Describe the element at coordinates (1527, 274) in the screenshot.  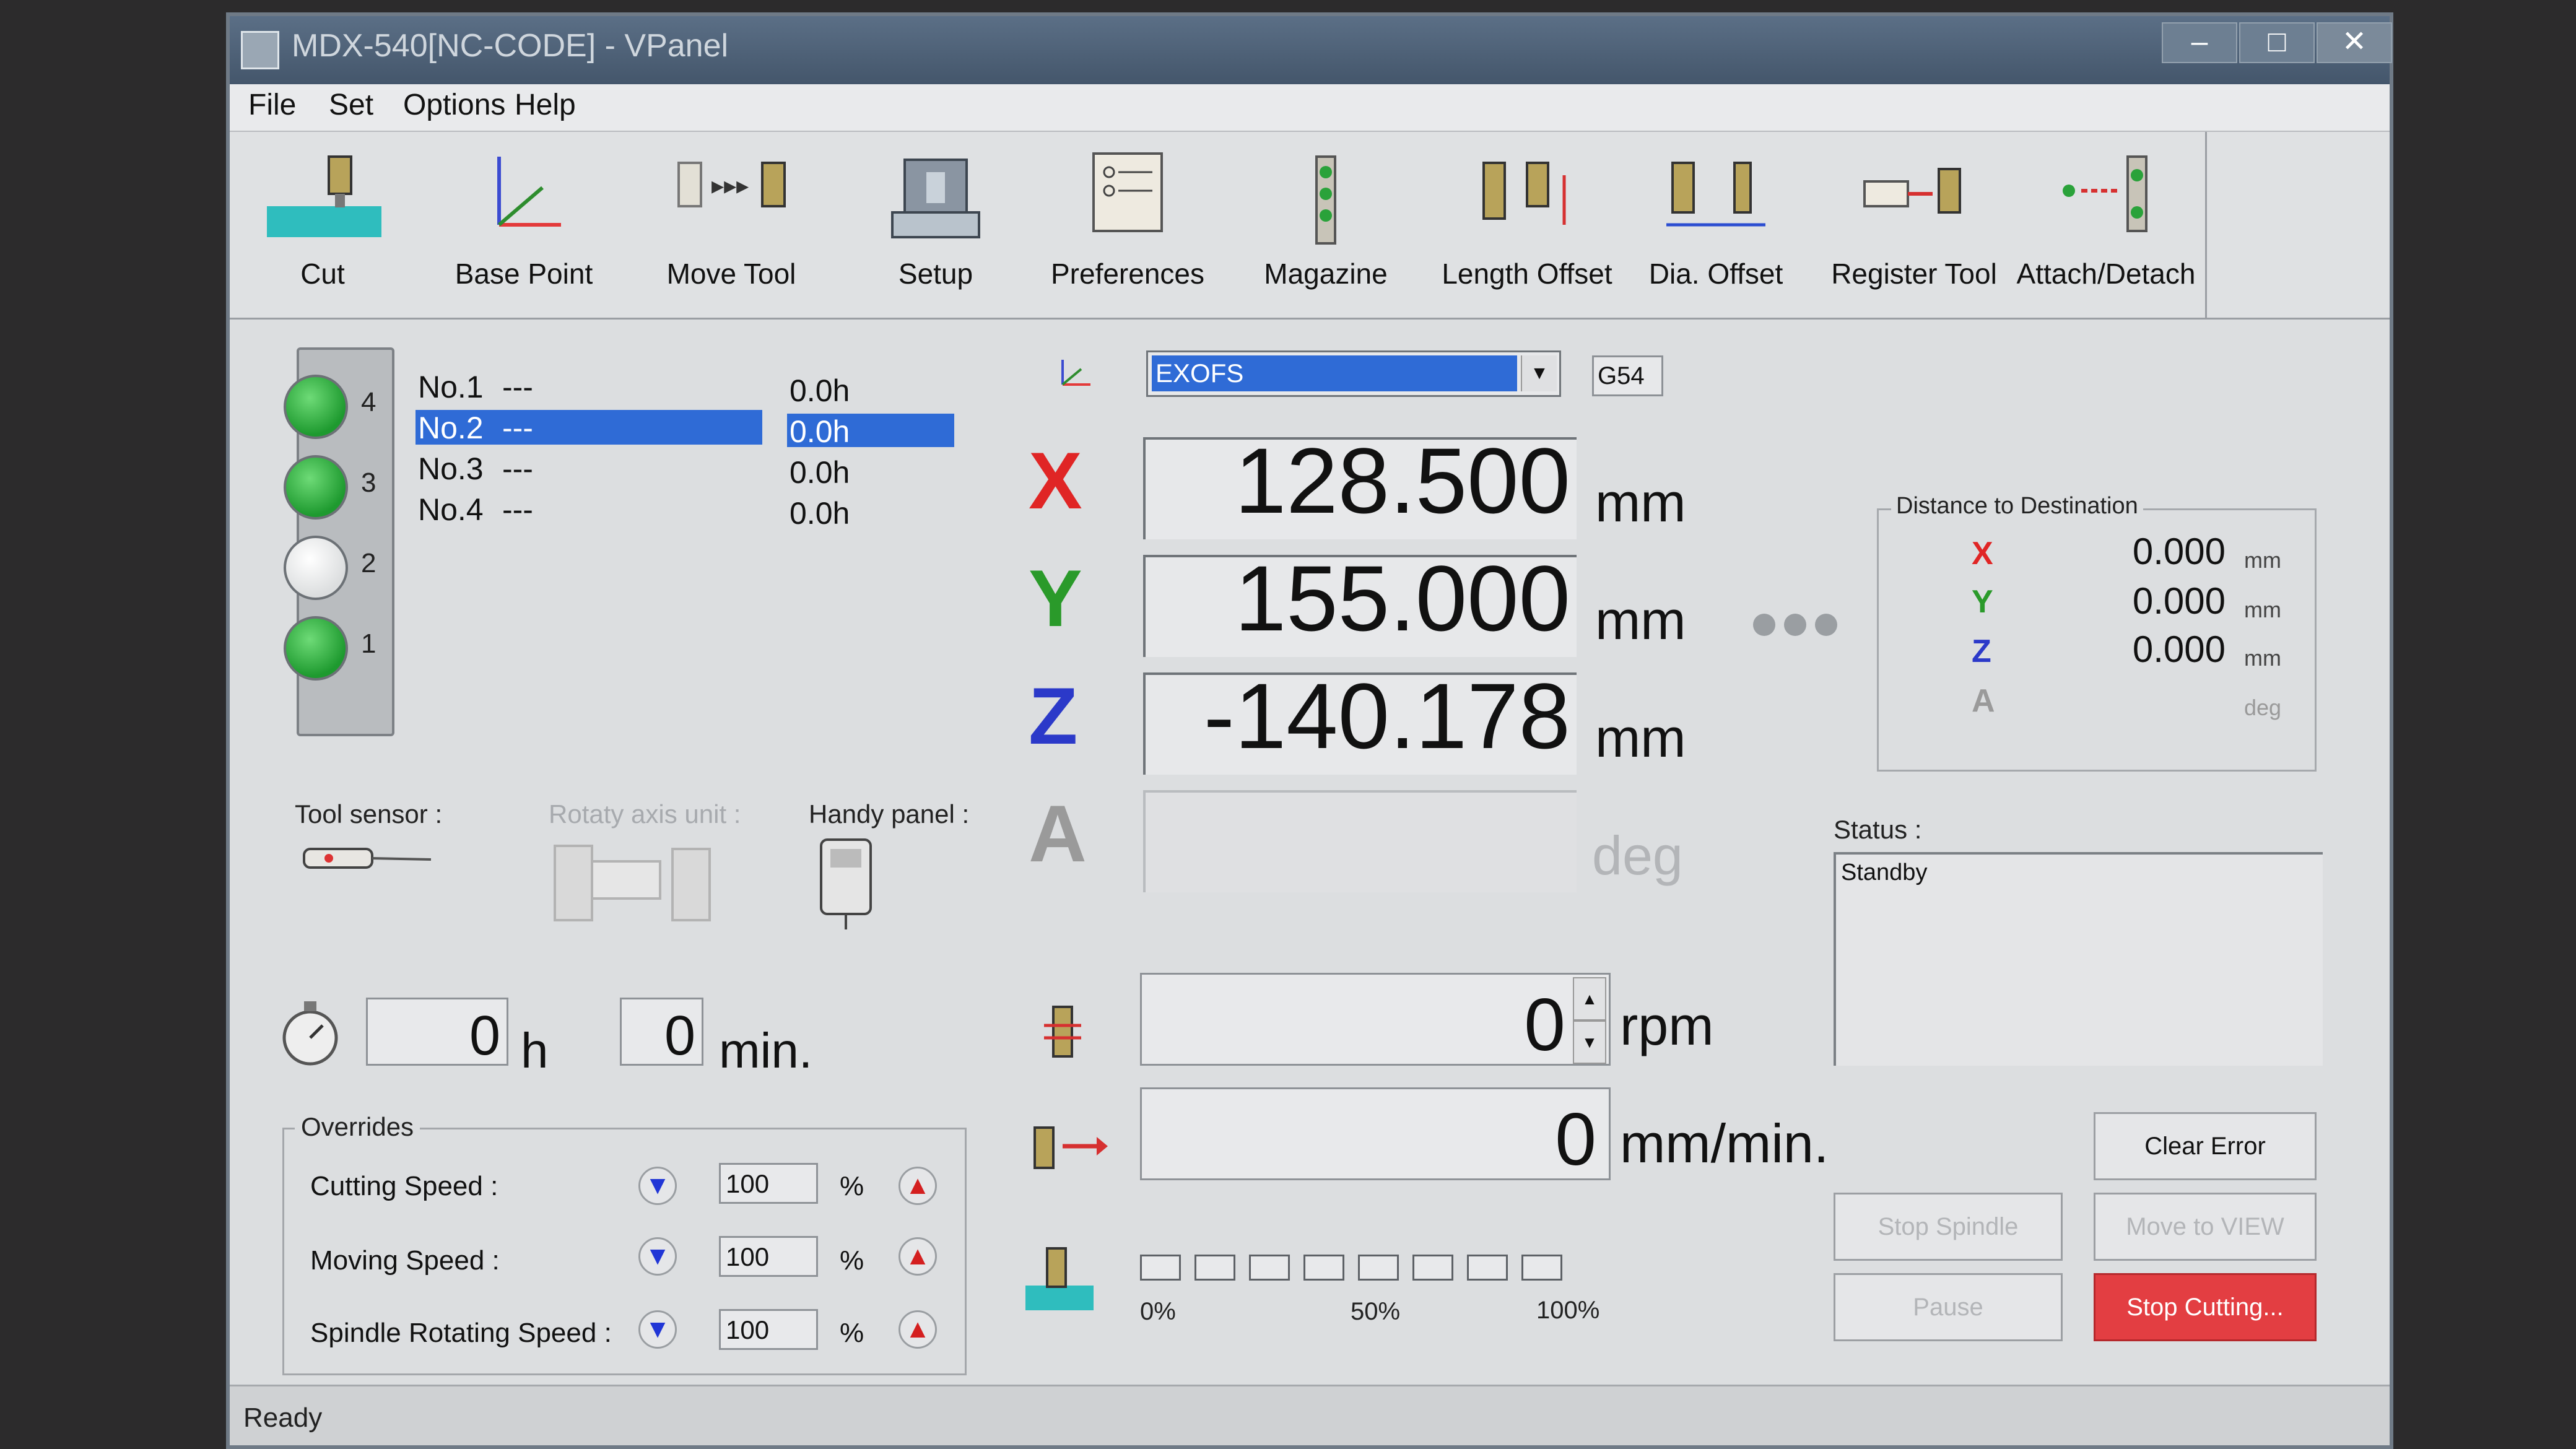
I see `toolbar-label: Length Offset` at that location.